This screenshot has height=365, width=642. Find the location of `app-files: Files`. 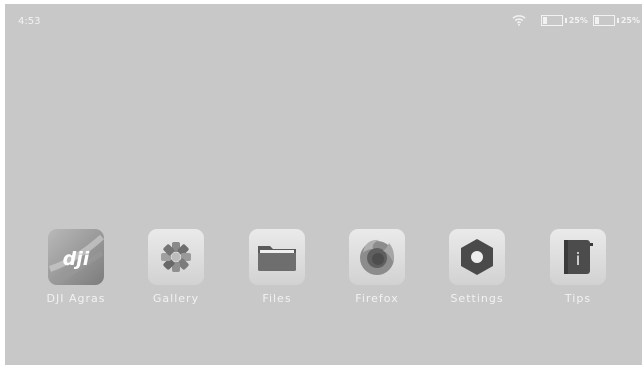

app-files: Files is located at coordinates (277, 267).